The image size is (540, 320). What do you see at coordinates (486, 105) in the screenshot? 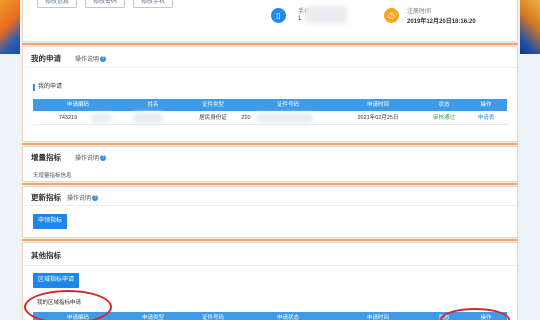
I see `column-header: 操作` at bounding box center [486, 105].